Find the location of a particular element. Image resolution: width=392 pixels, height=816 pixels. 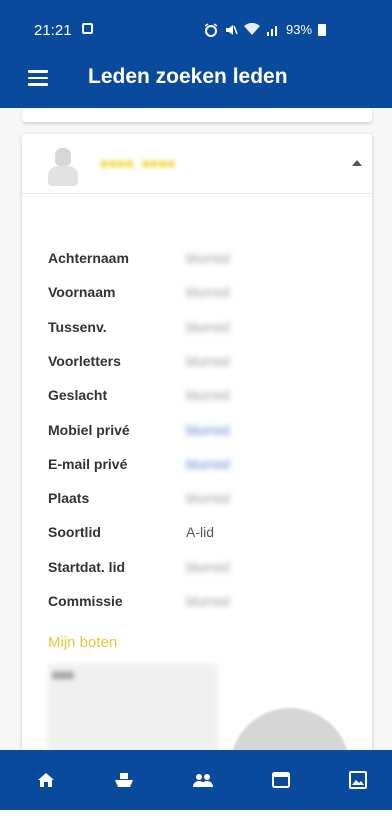

calendar-icon is located at coordinates (281, 780).